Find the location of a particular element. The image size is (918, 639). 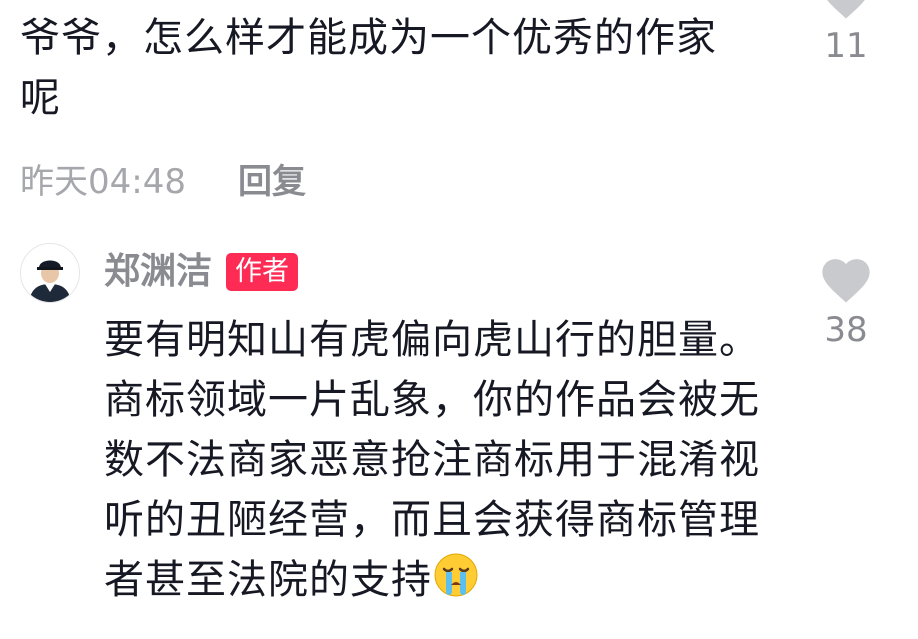

comment-meta: 昨天04:48 回复 is located at coordinates (163, 182).